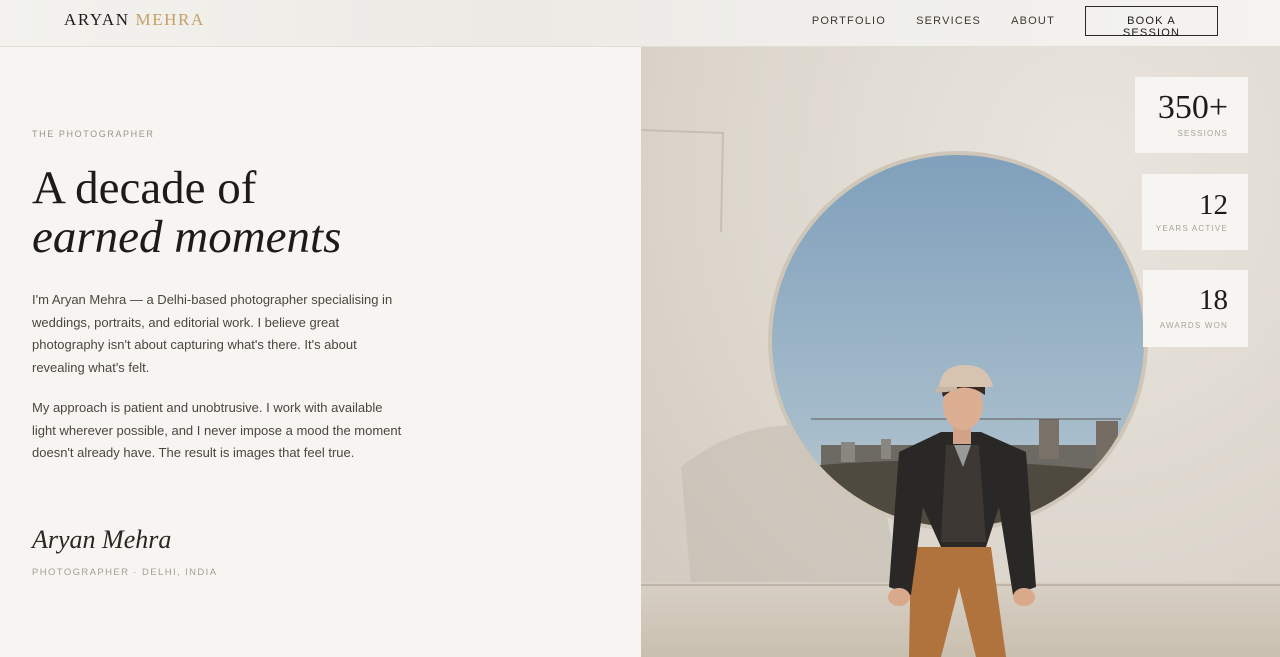 The image size is (1280, 657). What do you see at coordinates (1213, 205) in the screenshot?
I see `stat-value: 12` at bounding box center [1213, 205].